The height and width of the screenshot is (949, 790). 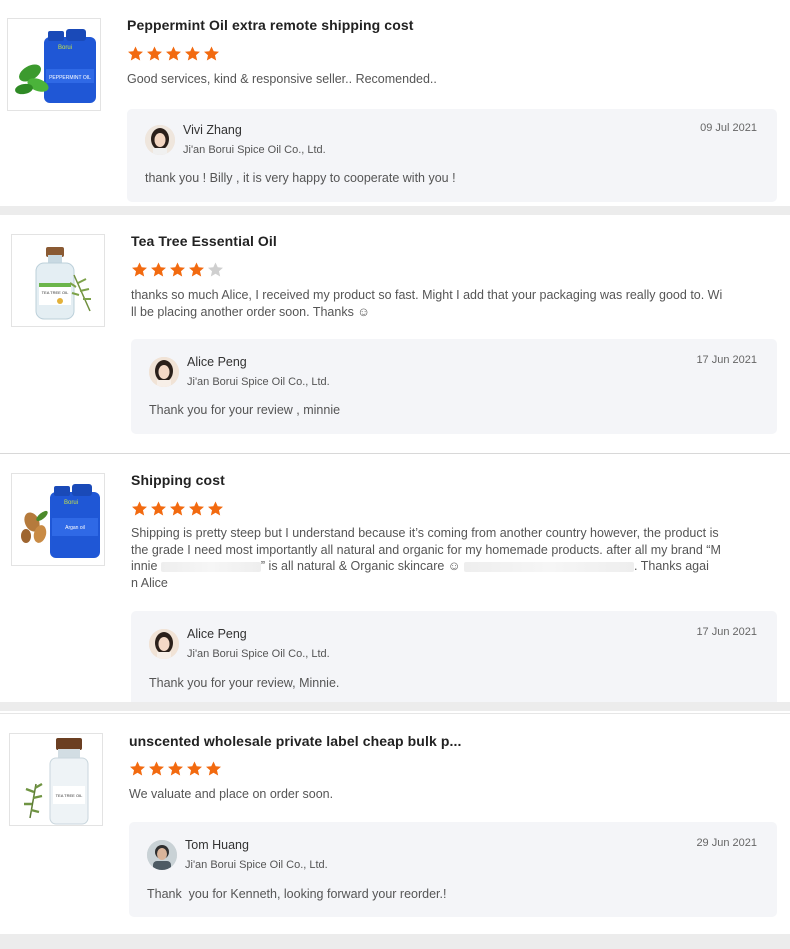 I want to click on reply-date: 09 Jul 2021, so click(x=728, y=128).